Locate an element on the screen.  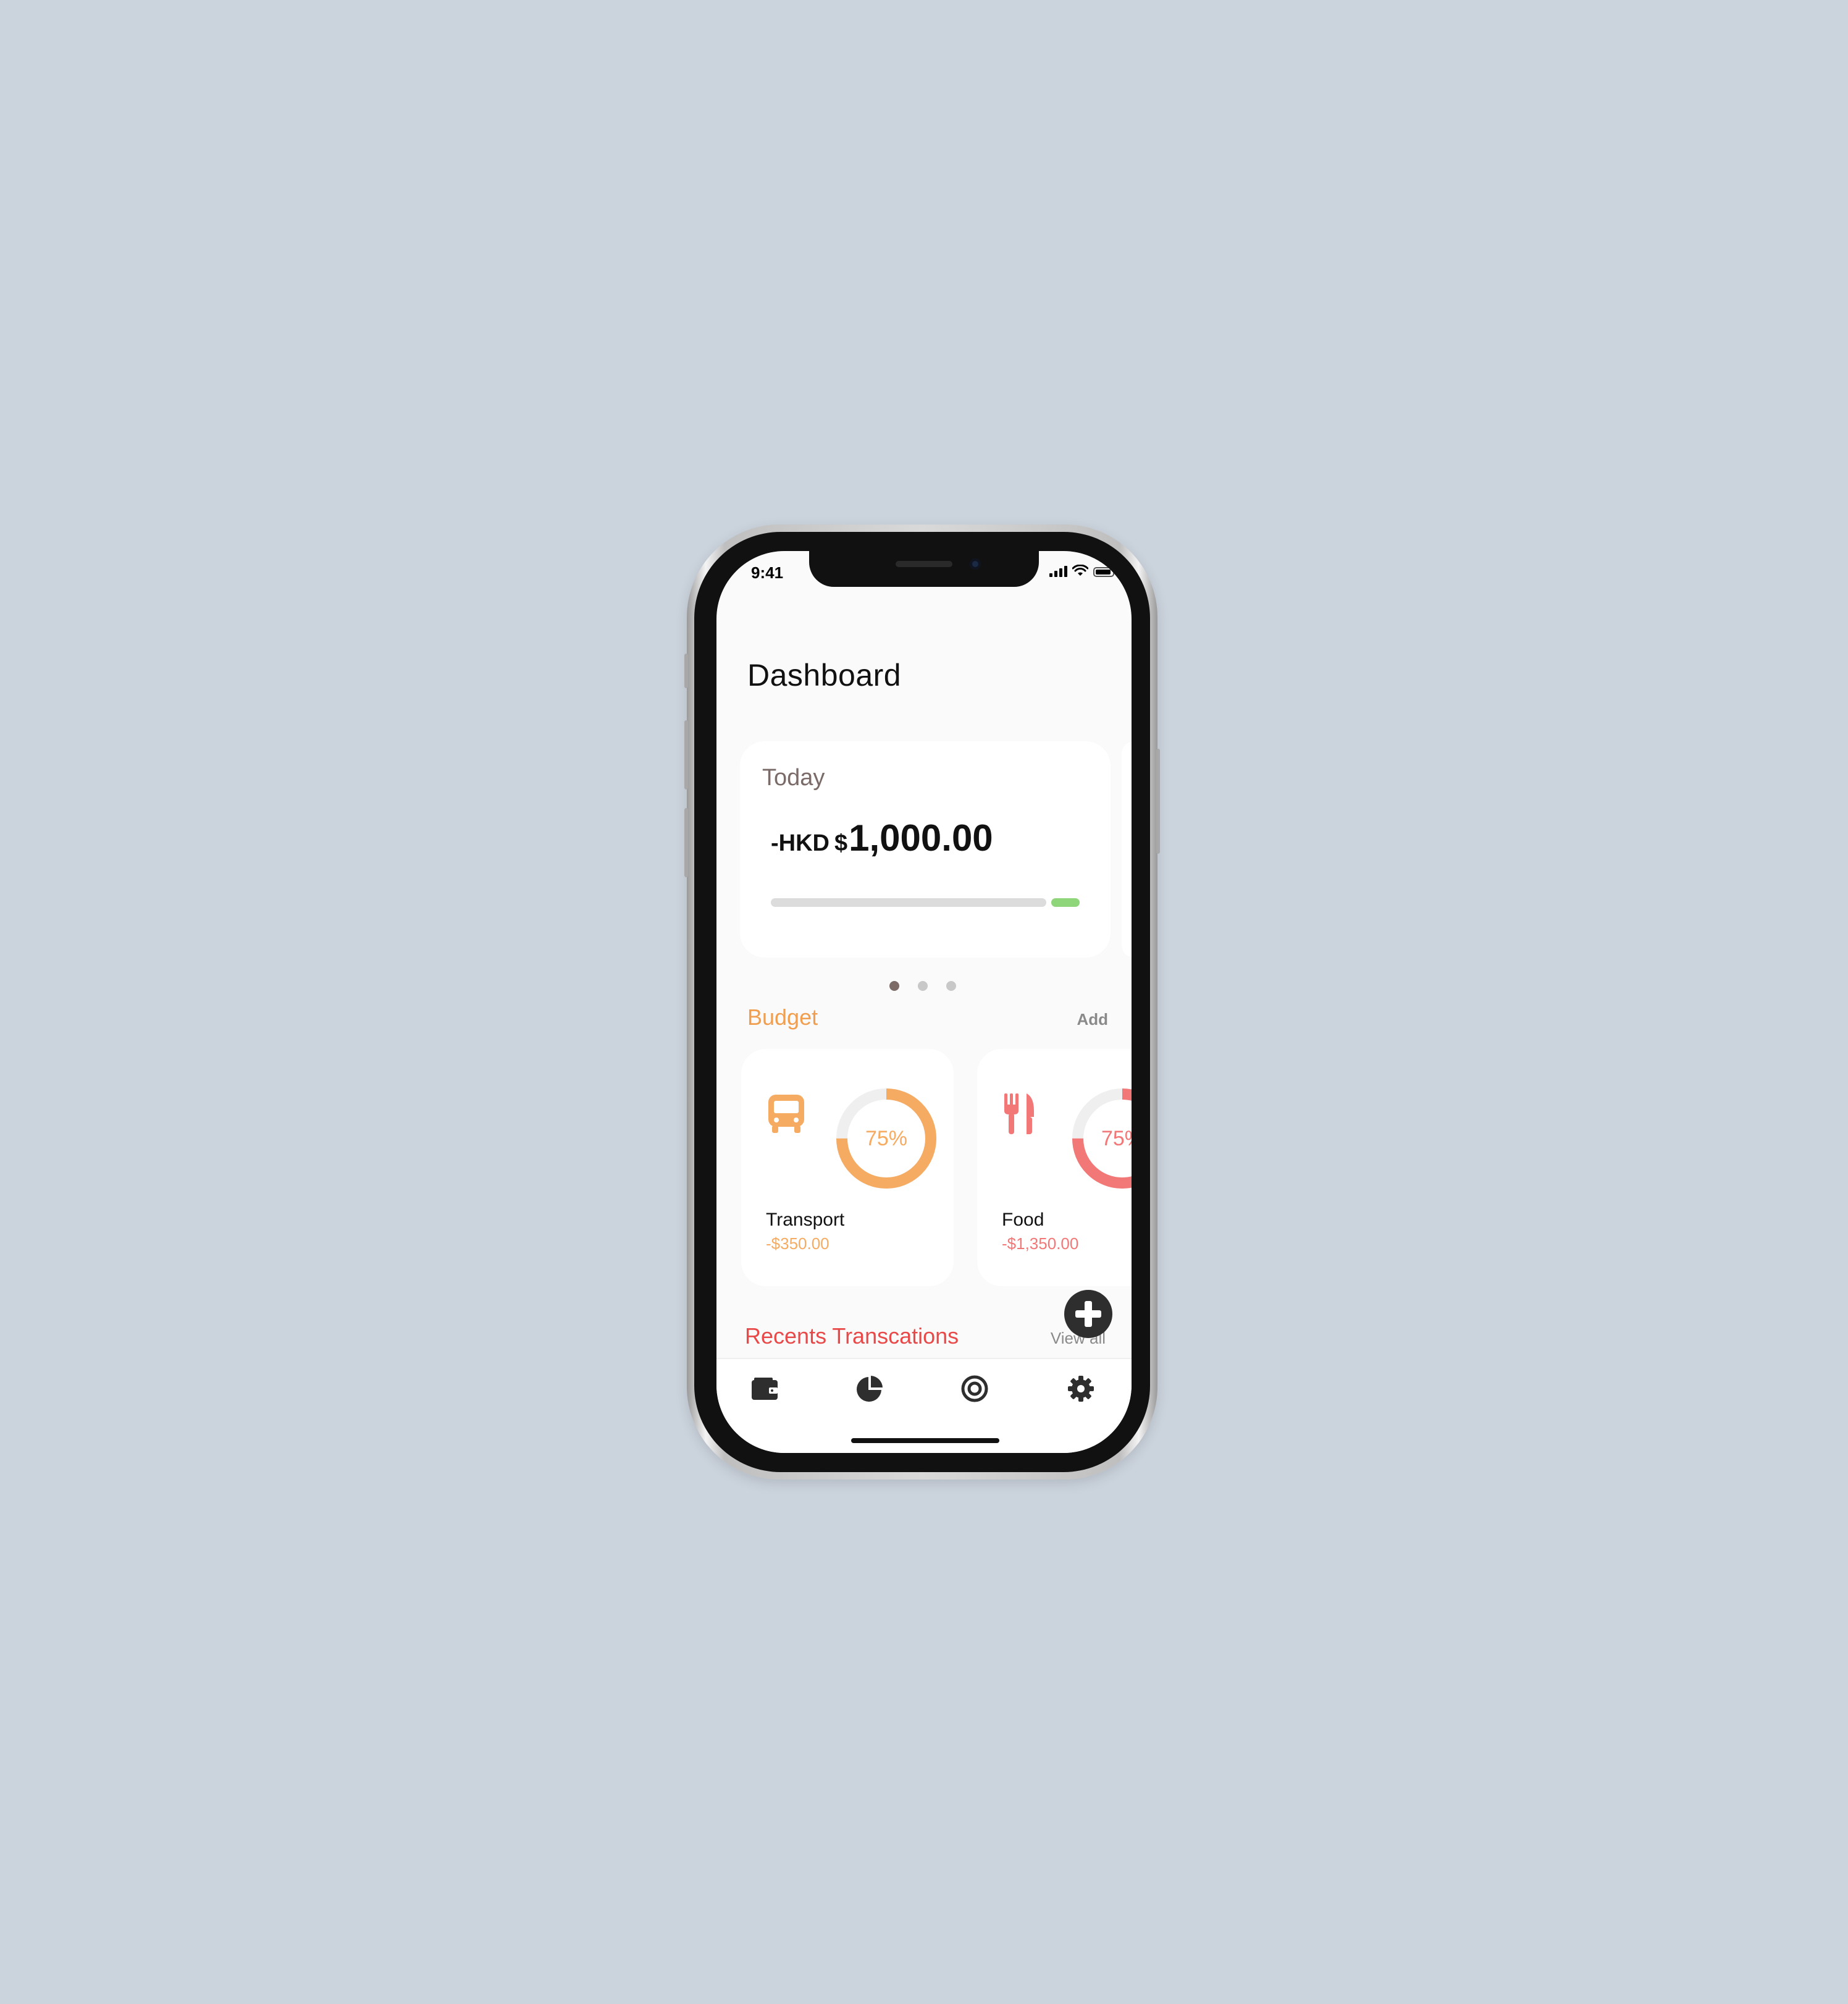
cellular-signal-icon is located at coordinates (1058, 571).